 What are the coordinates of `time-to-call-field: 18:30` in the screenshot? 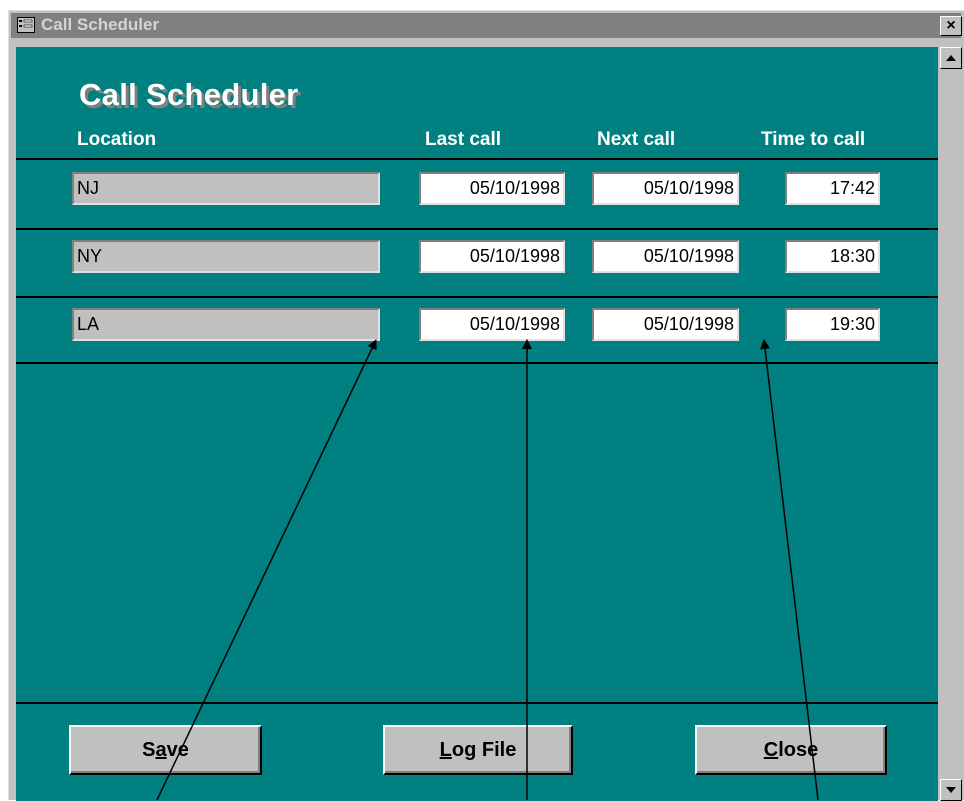 It's located at (832, 256).